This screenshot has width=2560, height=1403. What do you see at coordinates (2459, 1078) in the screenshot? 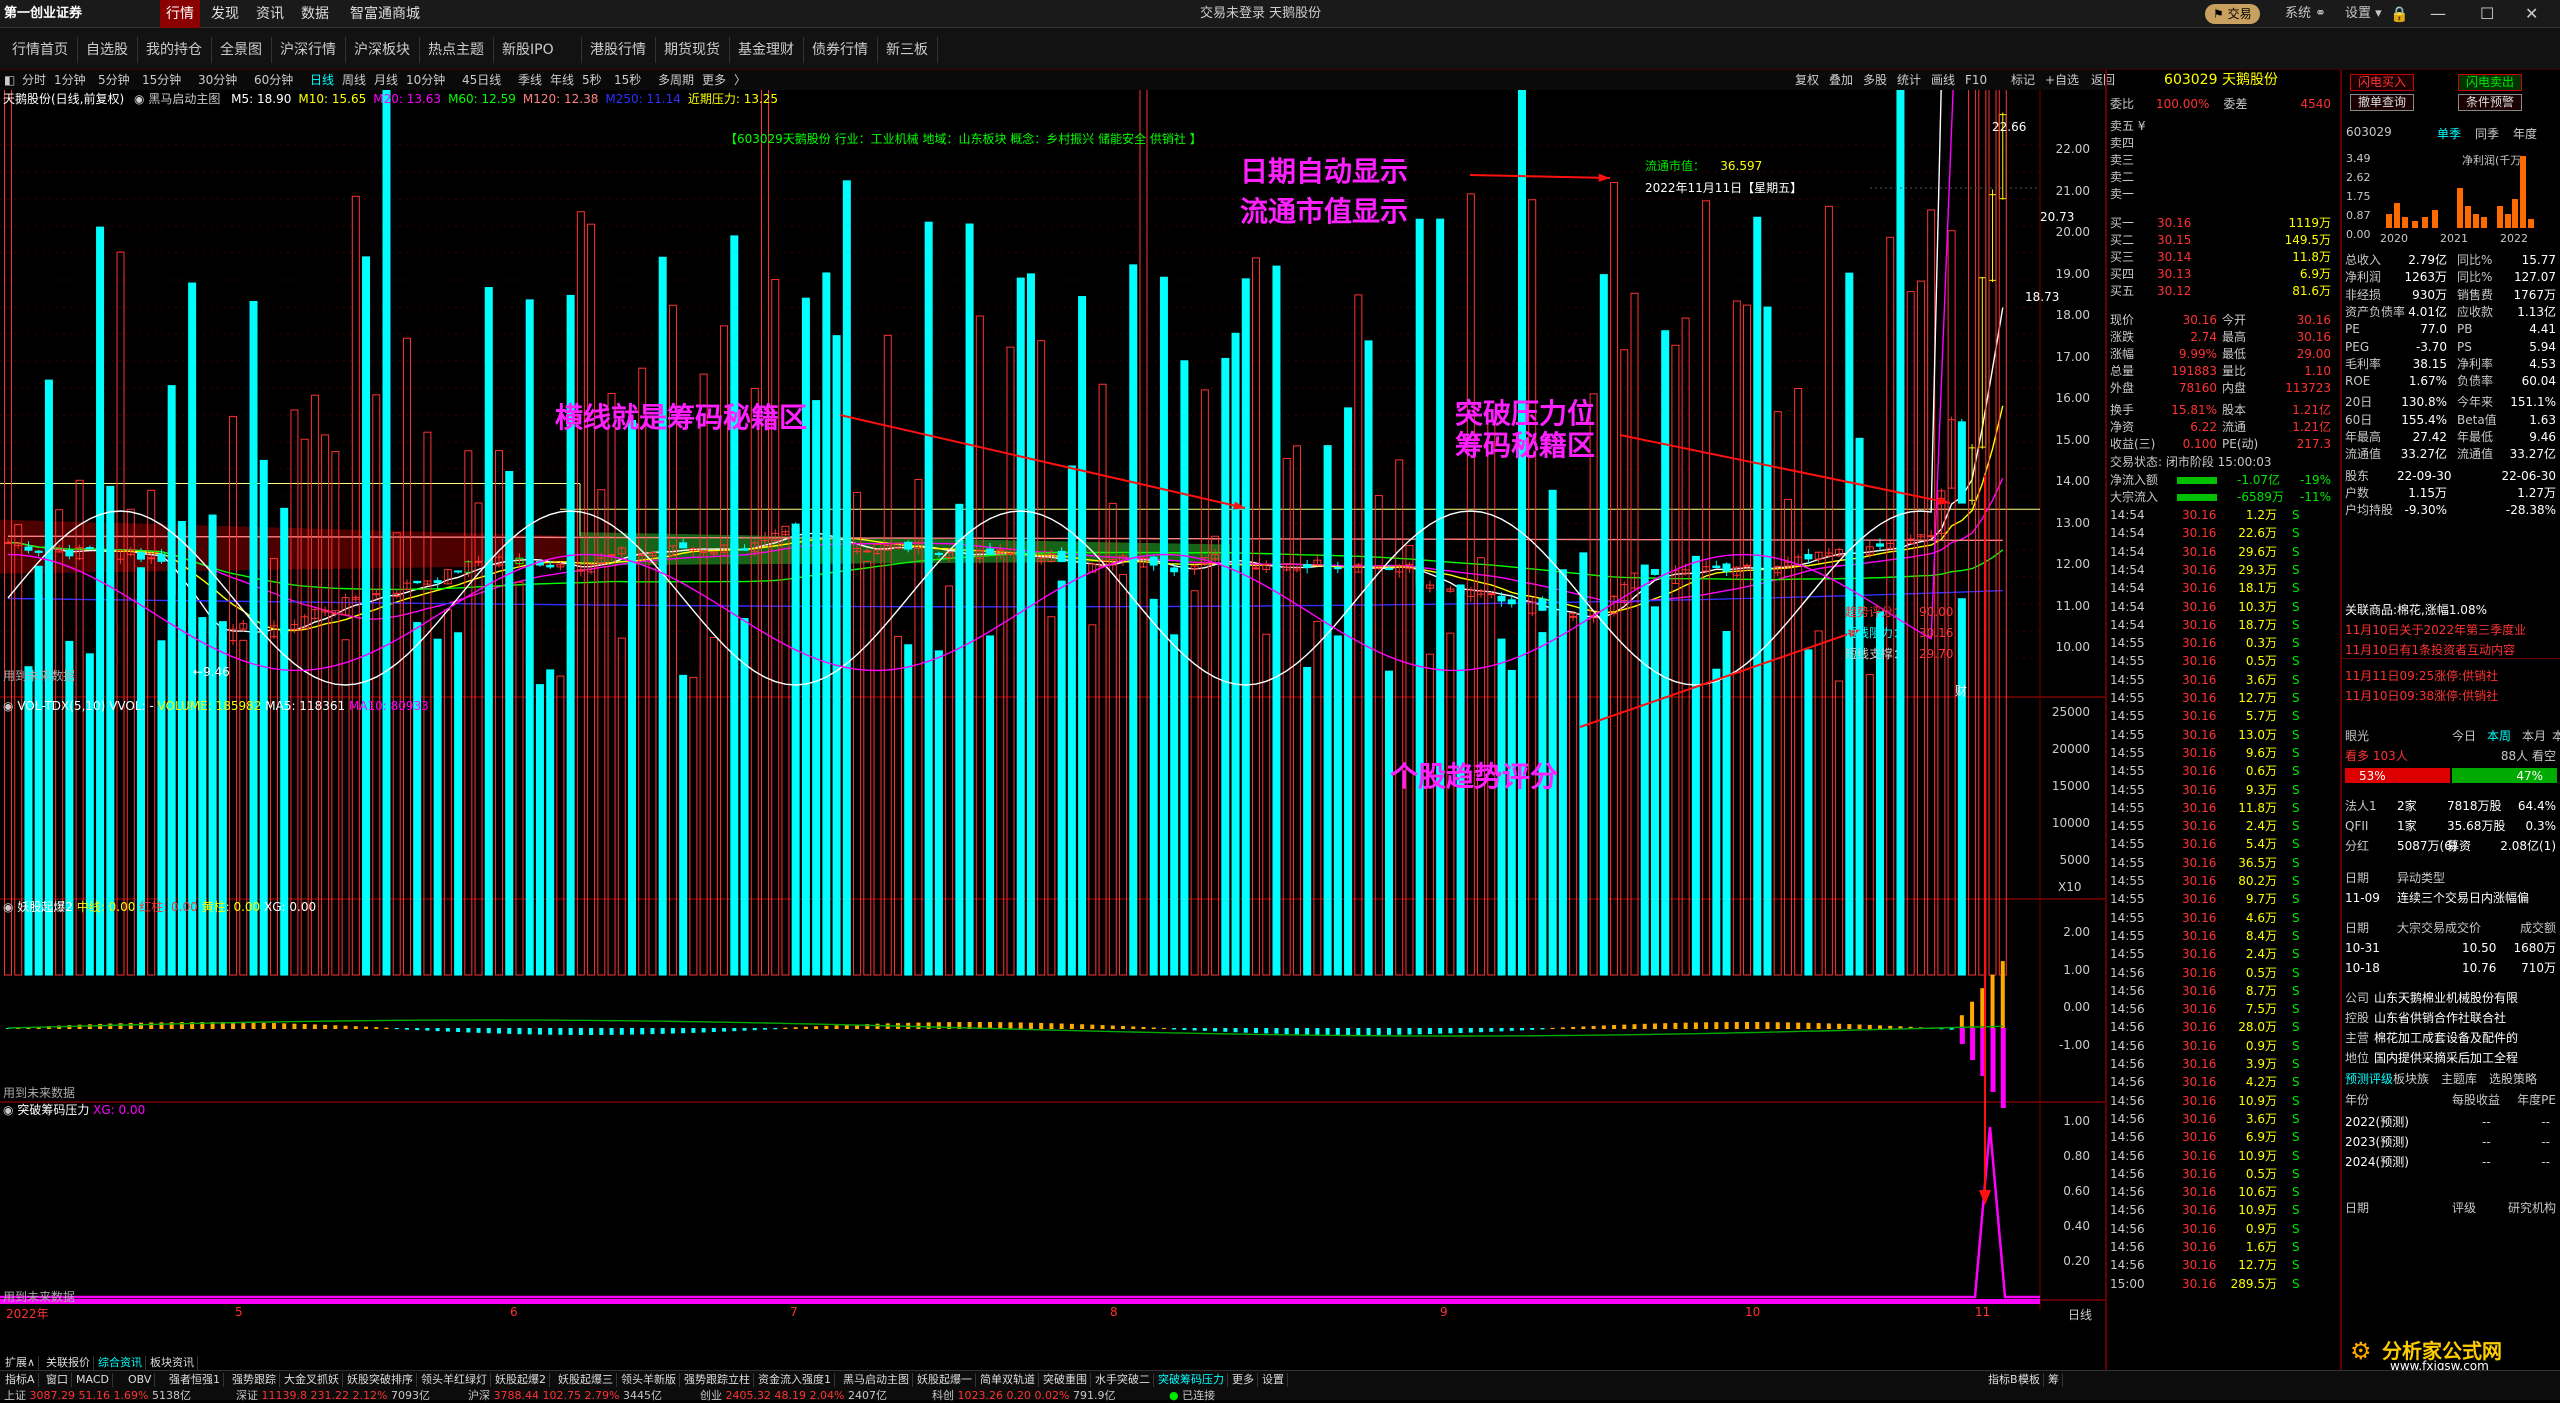
I see `forecast-tab-2: 主题库` at bounding box center [2459, 1078].